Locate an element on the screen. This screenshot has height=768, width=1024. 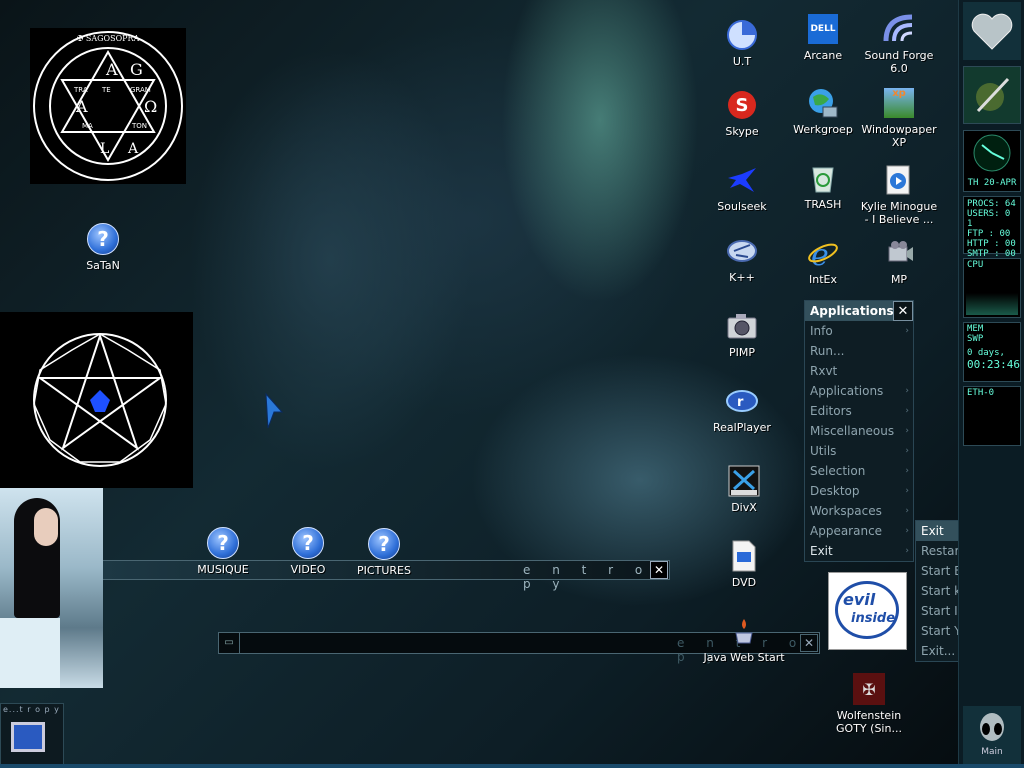
menu-item-label: Editors is located at coordinates (831, 411).